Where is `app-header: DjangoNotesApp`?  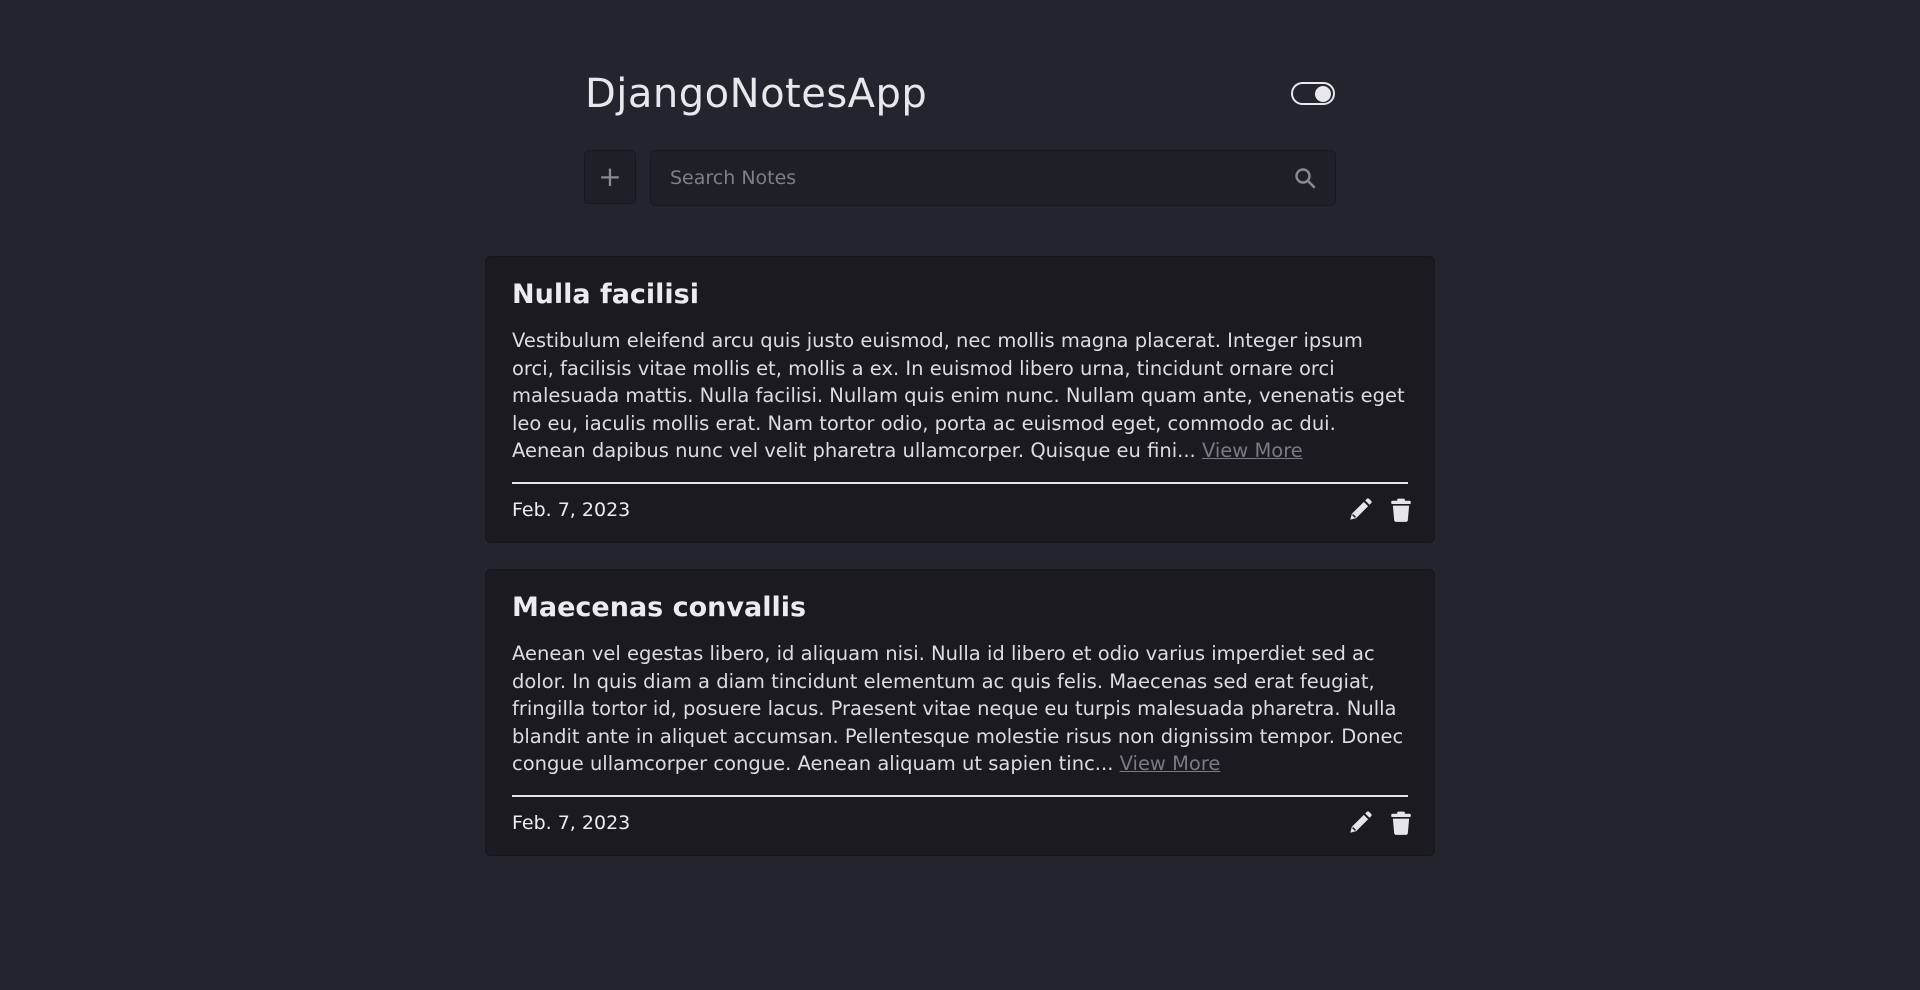
app-header: DjangoNotesApp is located at coordinates (960, 96).